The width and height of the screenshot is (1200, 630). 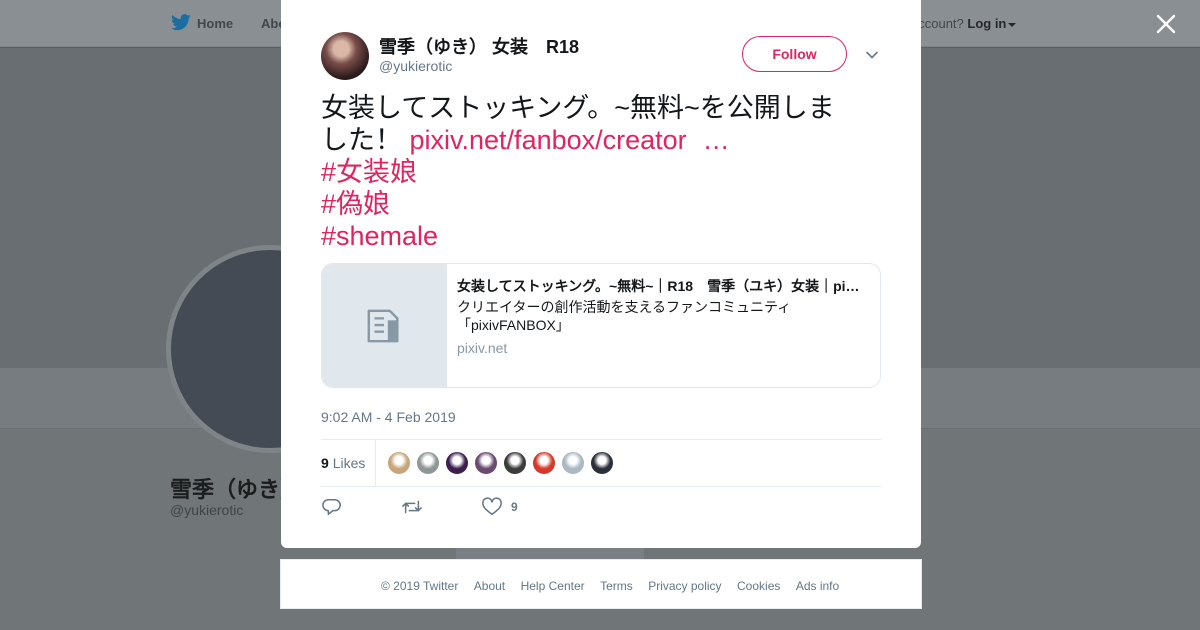 What do you see at coordinates (548, 140) in the screenshot?
I see `tweet-link: pixiv.net/fanbox/creator` at bounding box center [548, 140].